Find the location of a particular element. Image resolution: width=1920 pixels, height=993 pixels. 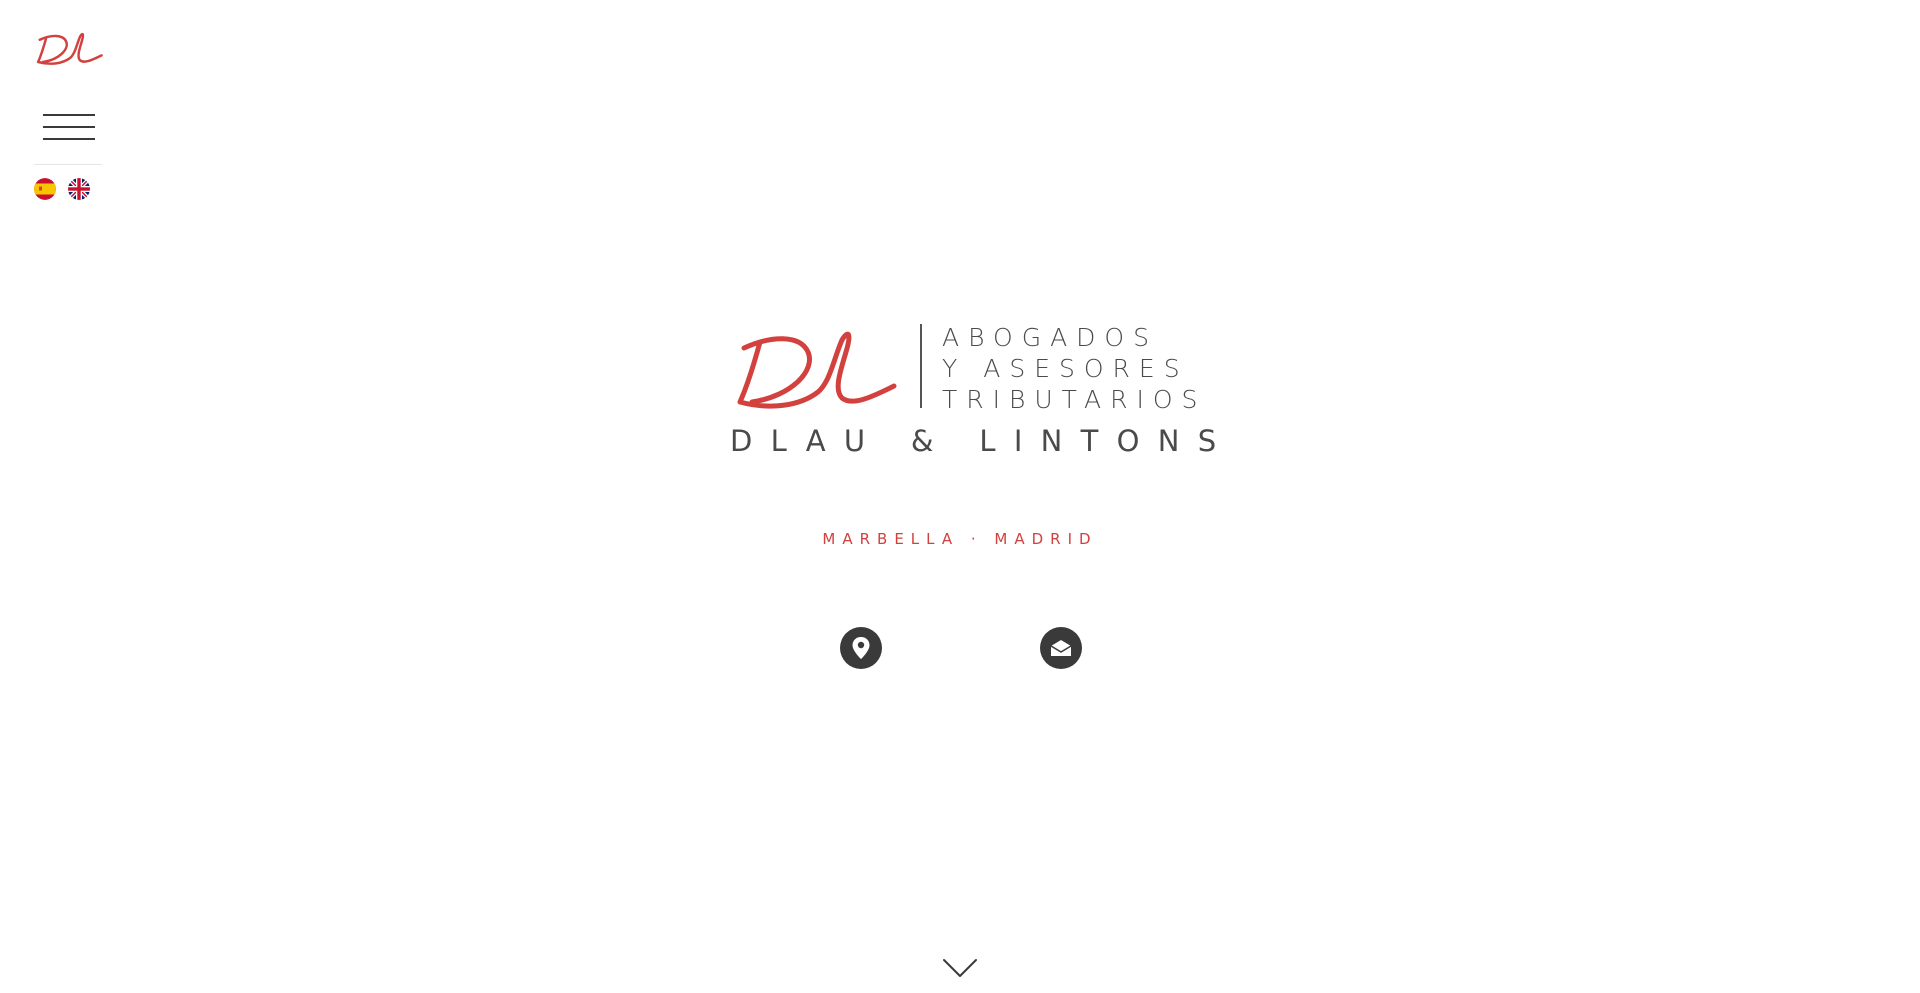

tagline-line: Y ASESORES is located at coordinates (1065, 368).